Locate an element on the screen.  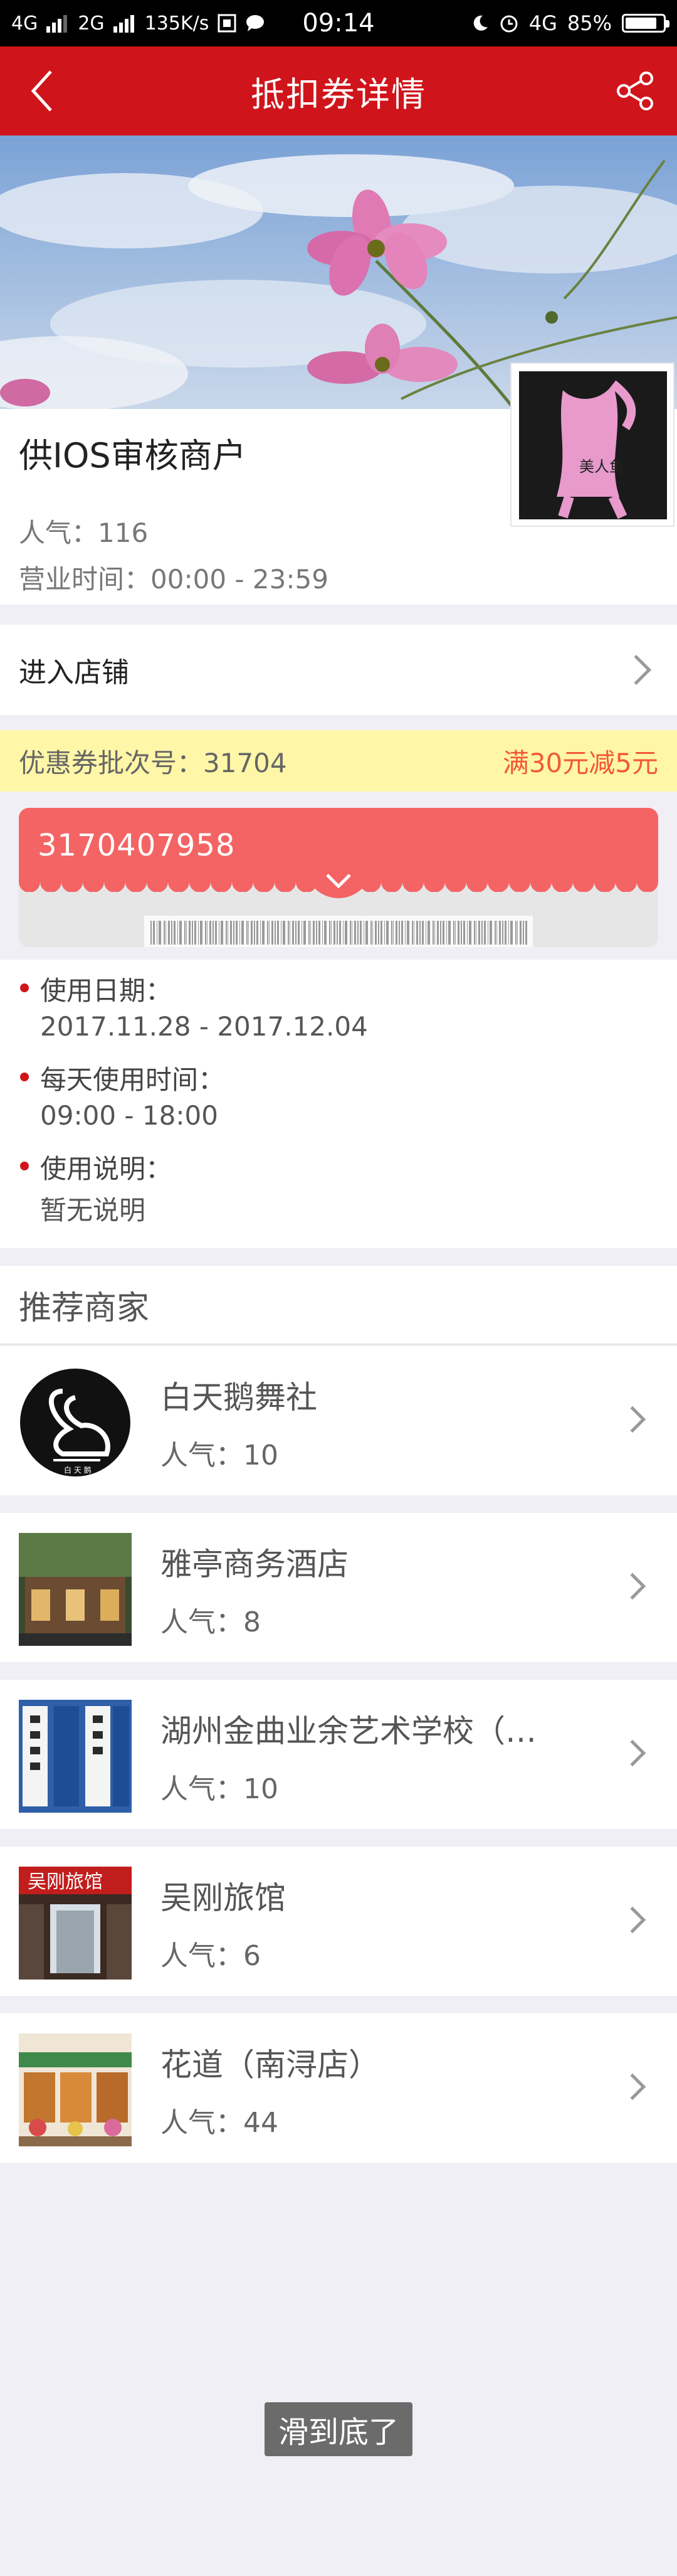
back-button is located at coordinates (42, 91).